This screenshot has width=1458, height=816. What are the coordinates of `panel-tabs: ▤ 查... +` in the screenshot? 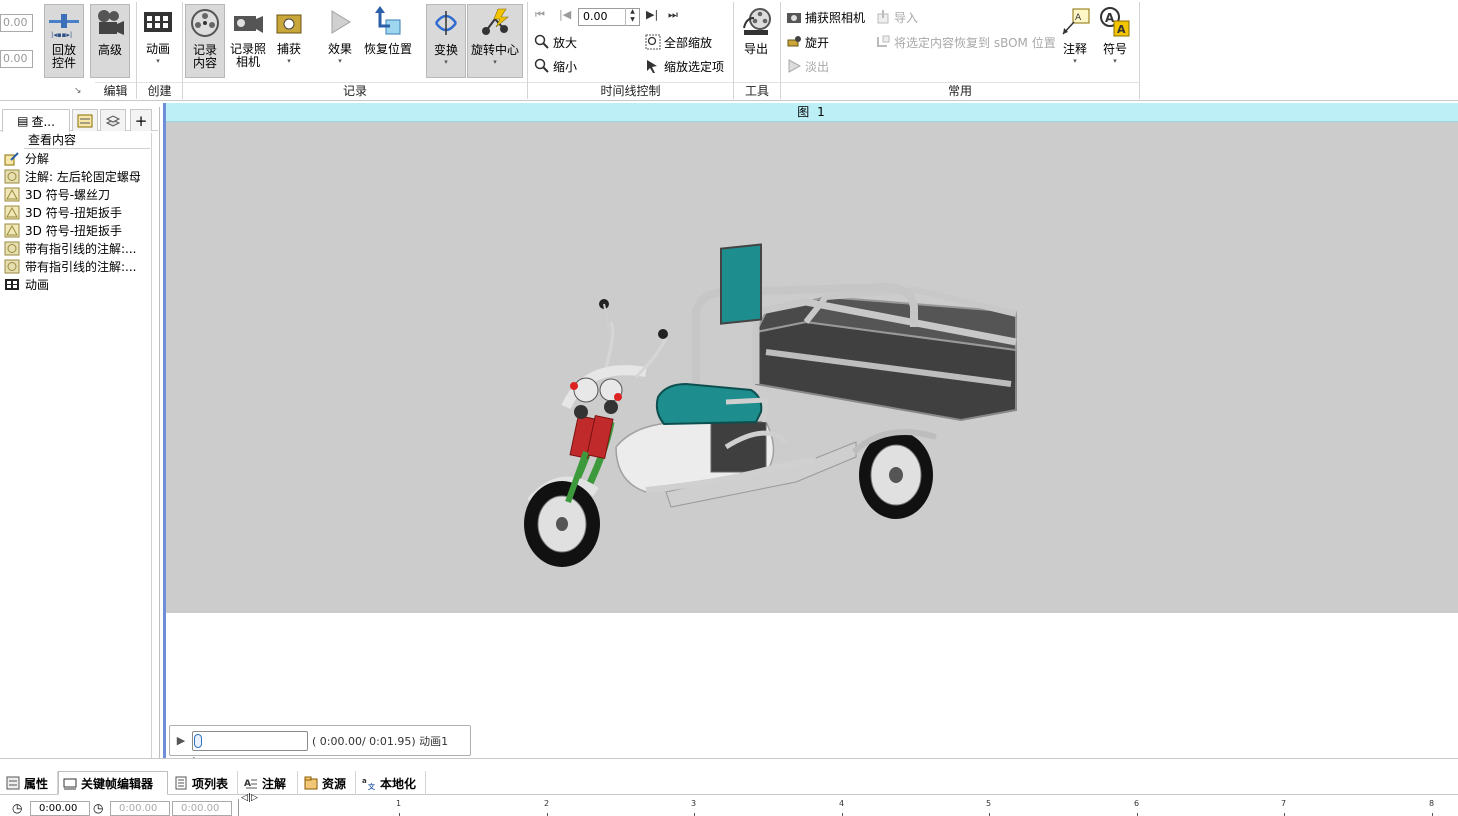 It's located at (79, 119).